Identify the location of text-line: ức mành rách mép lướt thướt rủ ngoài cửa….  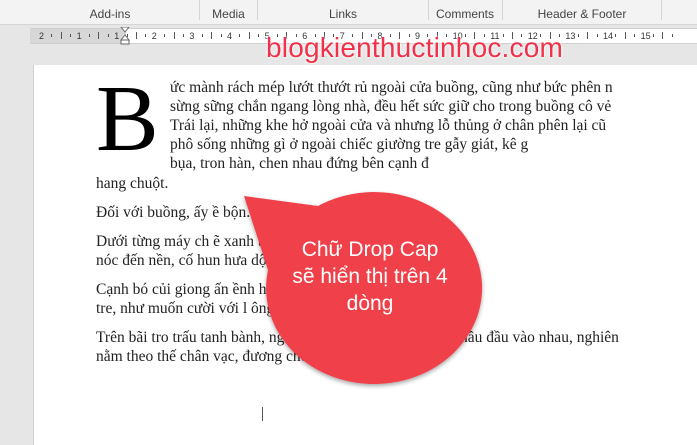
(391, 87).